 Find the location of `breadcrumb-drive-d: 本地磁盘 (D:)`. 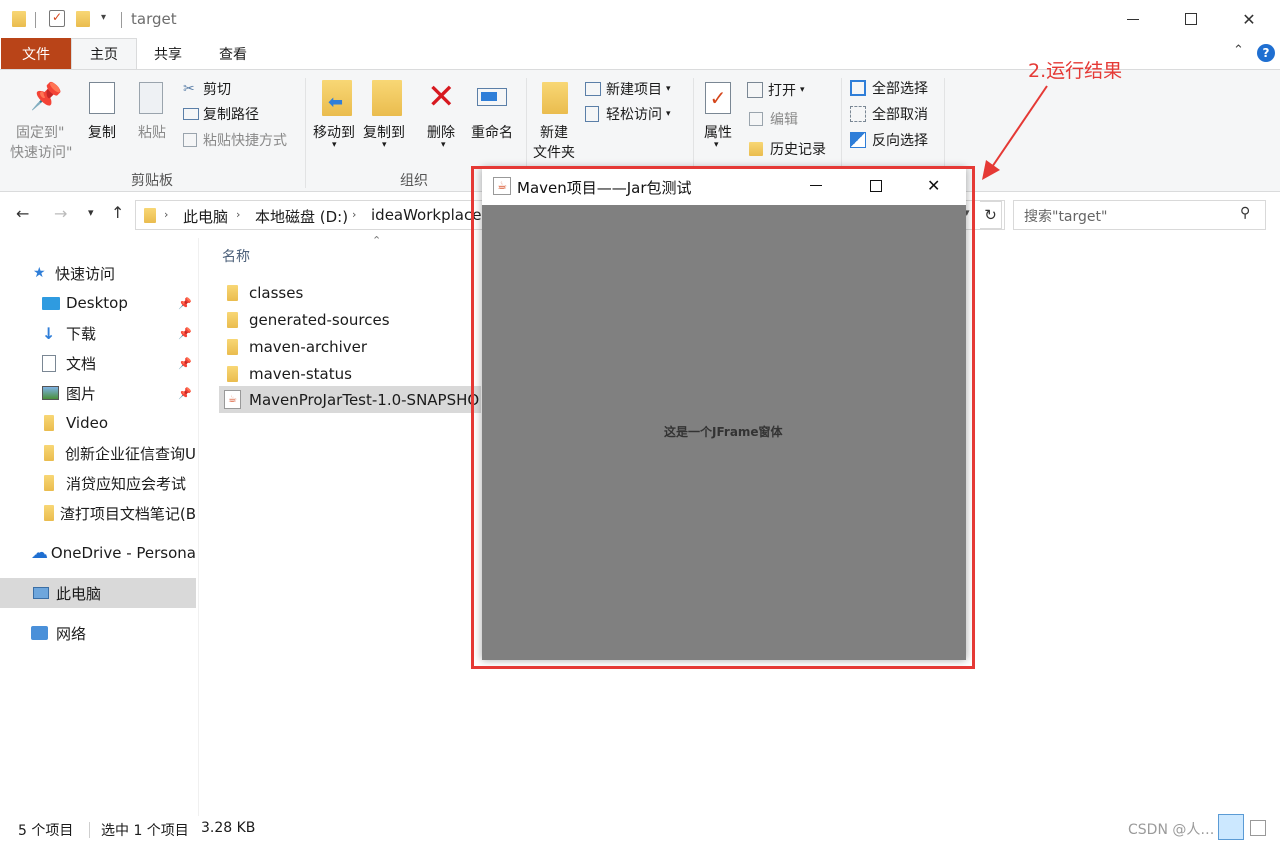

breadcrumb-drive-d: 本地磁盘 (D:) is located at coordinates (301, 216).